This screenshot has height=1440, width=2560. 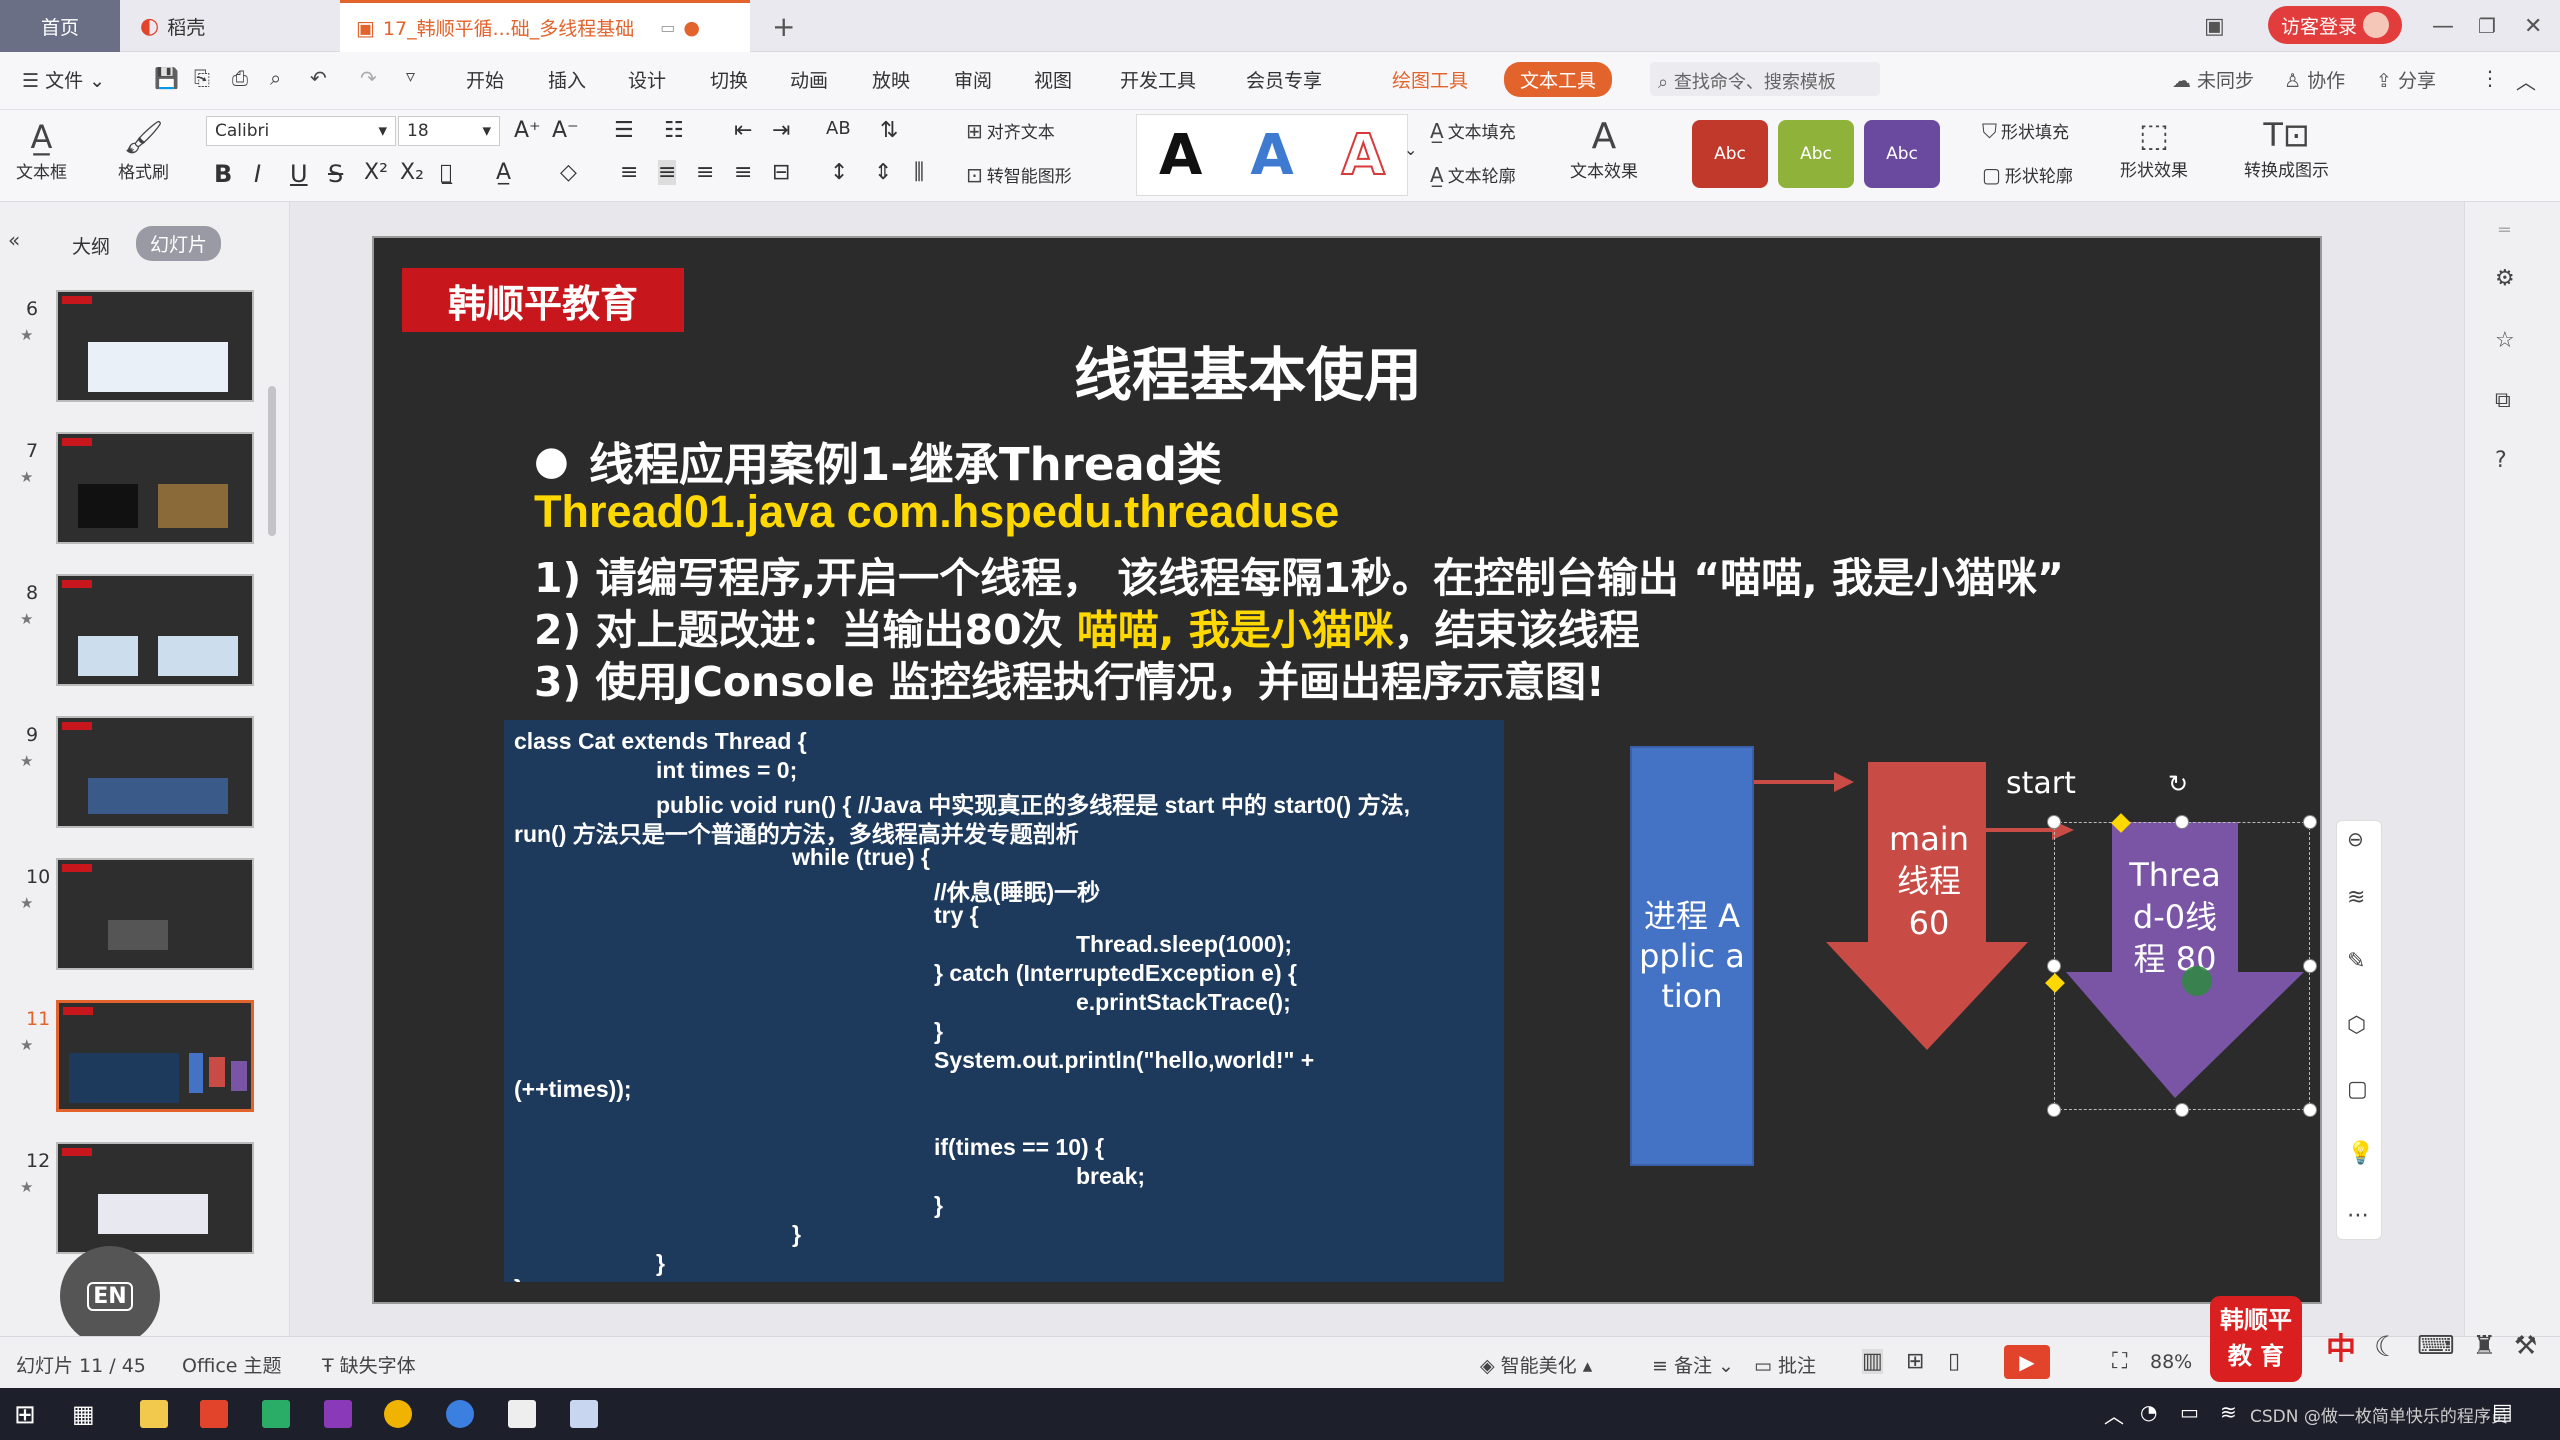 I want to click on ime-chinese-label: 中, so click(x=2341, y=1346).